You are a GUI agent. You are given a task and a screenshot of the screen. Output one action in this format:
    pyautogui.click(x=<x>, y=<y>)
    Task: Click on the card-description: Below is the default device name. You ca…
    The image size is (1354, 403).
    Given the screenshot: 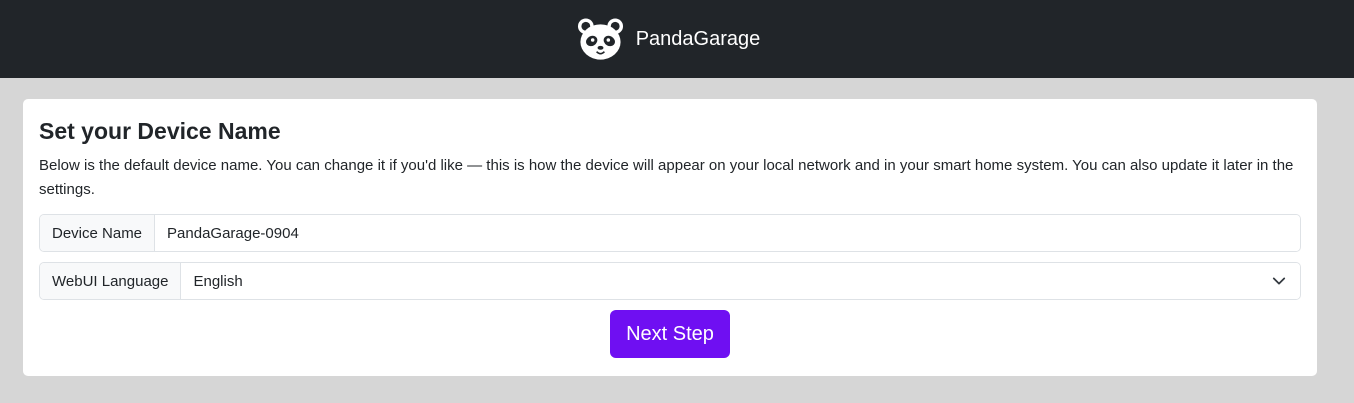 What is the action you would take?
    pyautogui.click(x=666, y=177)
    